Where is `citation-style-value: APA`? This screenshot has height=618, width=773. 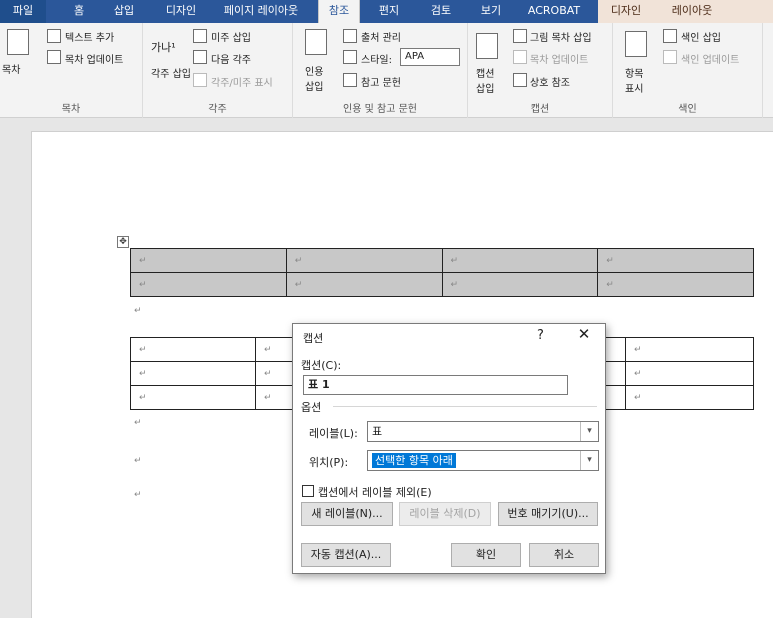 citation-style-value: APA is located at coordinates (415, 56).